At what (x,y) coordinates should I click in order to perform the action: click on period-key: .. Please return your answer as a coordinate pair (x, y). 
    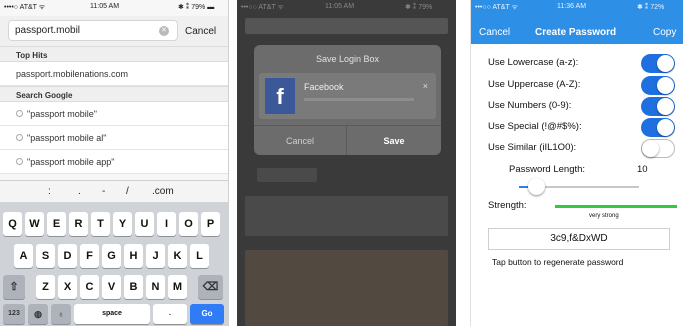
    Looking at the image, I should click on (79, 191).